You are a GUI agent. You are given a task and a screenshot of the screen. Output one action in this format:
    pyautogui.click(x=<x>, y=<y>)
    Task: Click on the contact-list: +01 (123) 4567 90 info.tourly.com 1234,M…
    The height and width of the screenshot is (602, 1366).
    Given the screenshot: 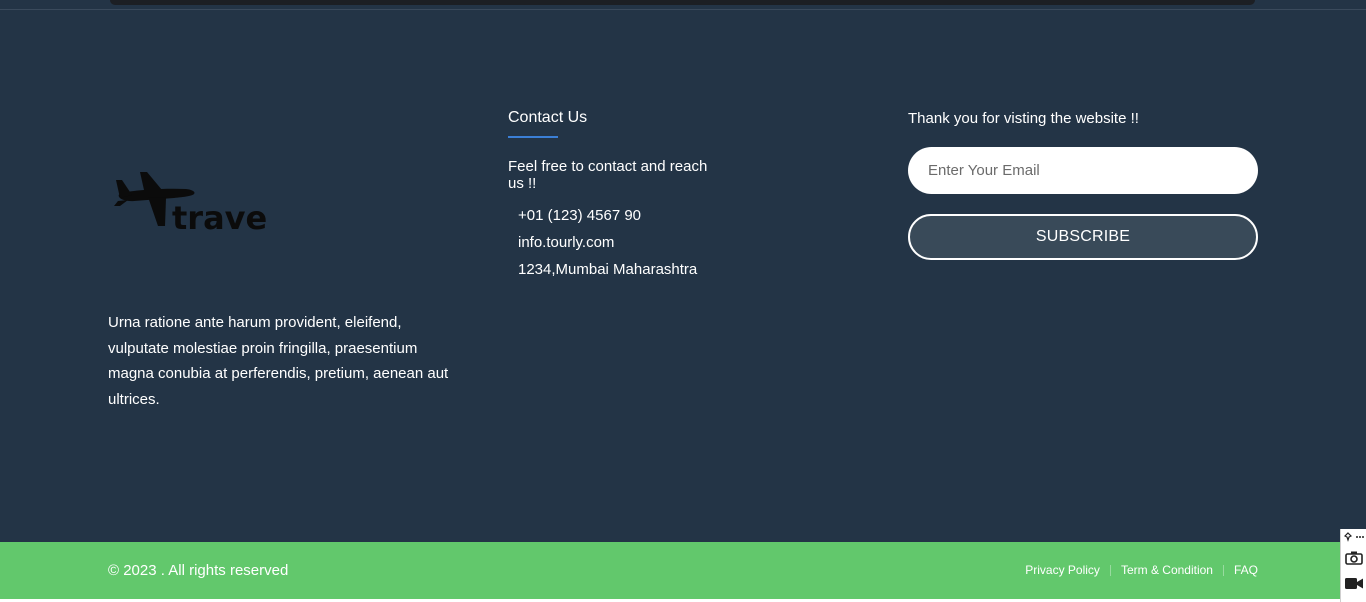 What is the action you would take?
    pyautogui.click(x=607, y=247)
    